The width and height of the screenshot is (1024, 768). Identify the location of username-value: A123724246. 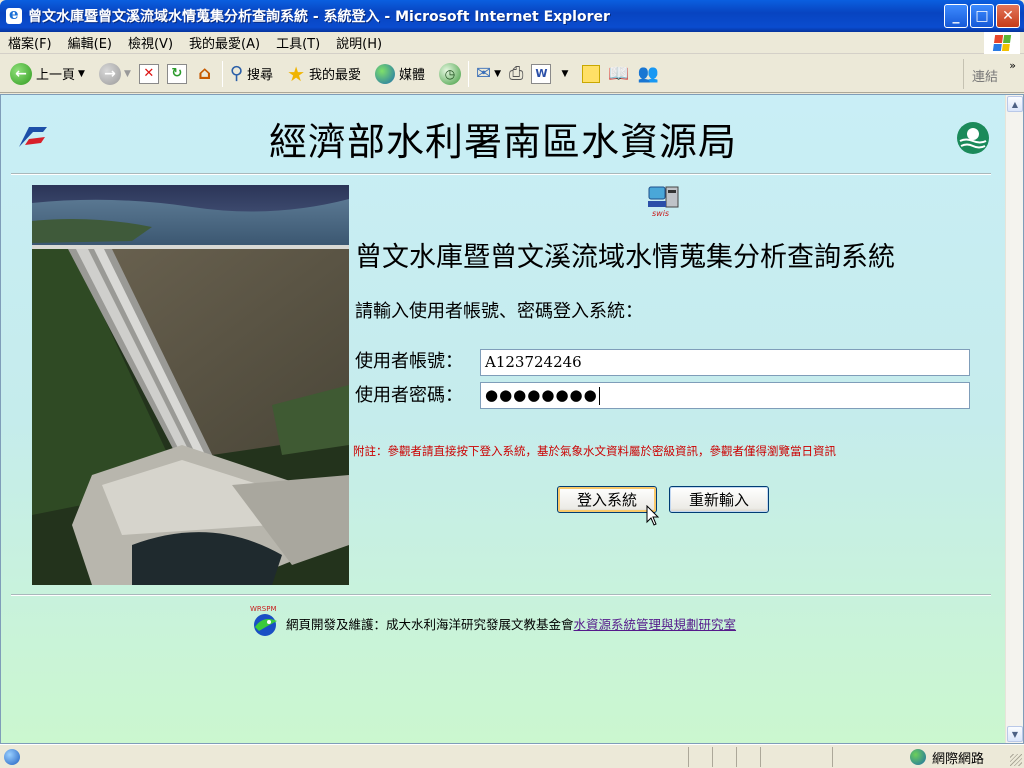
(533, 362).